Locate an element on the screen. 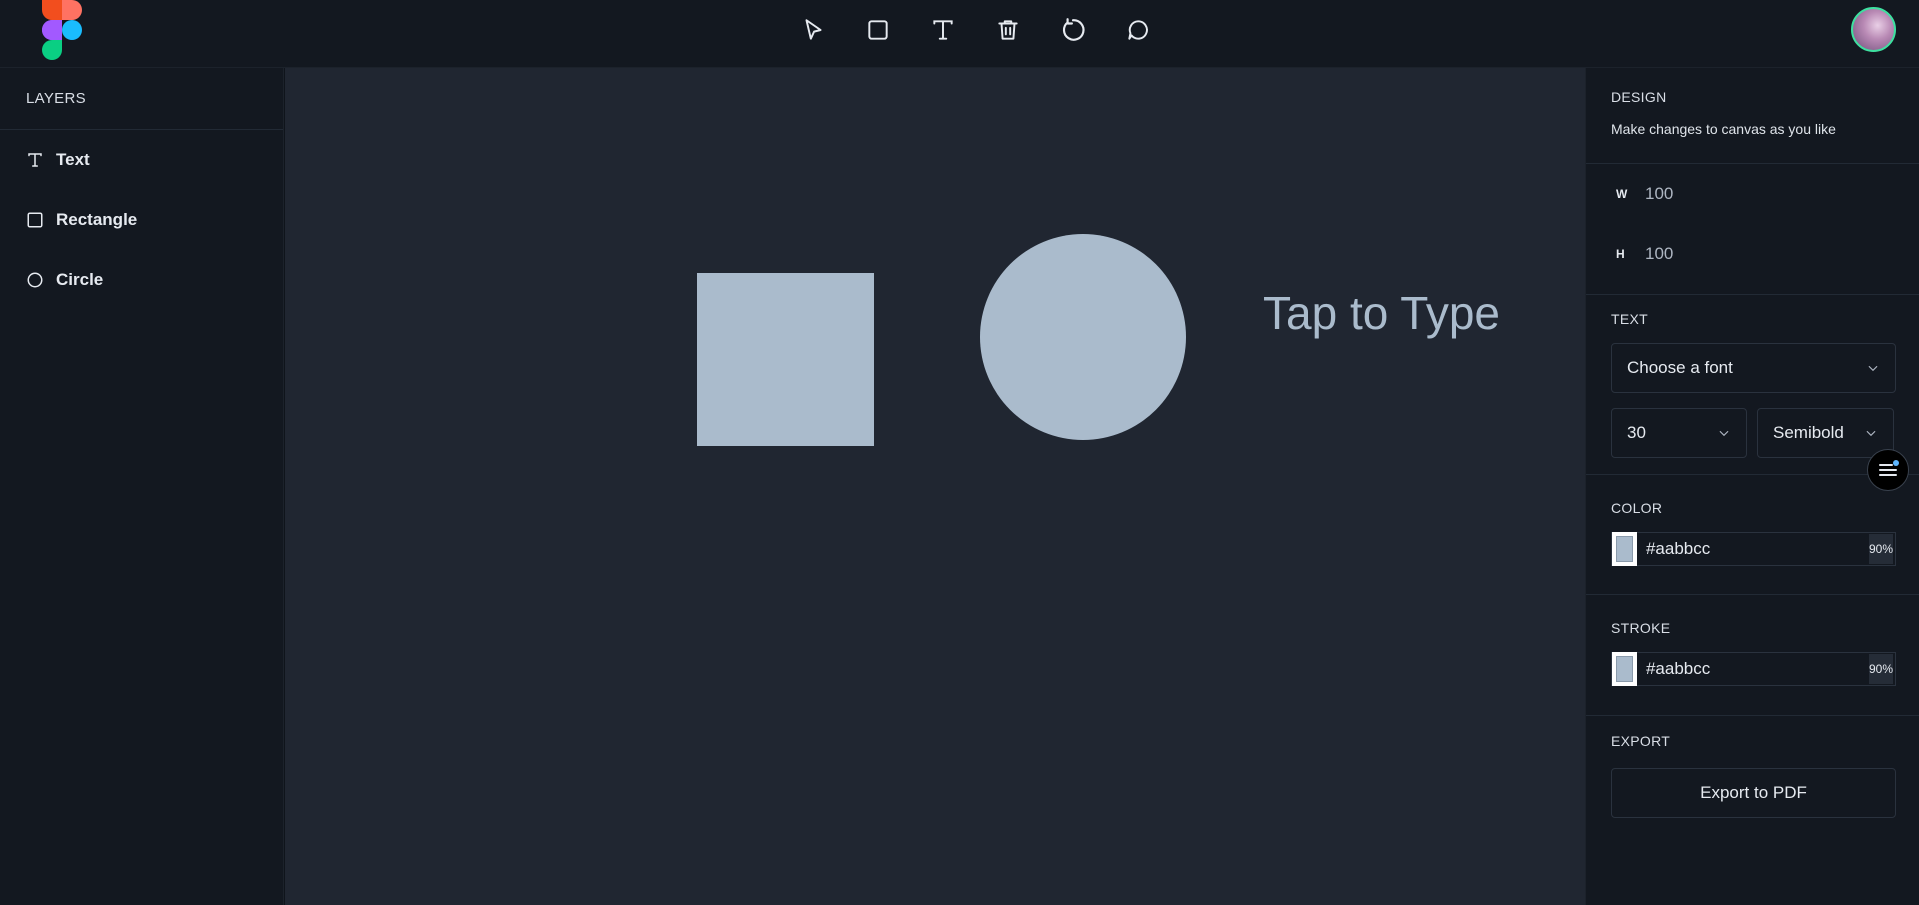 The image size is (1919, 905). font-options-row: 30 Semibold is located at coordinates (1752, 433).